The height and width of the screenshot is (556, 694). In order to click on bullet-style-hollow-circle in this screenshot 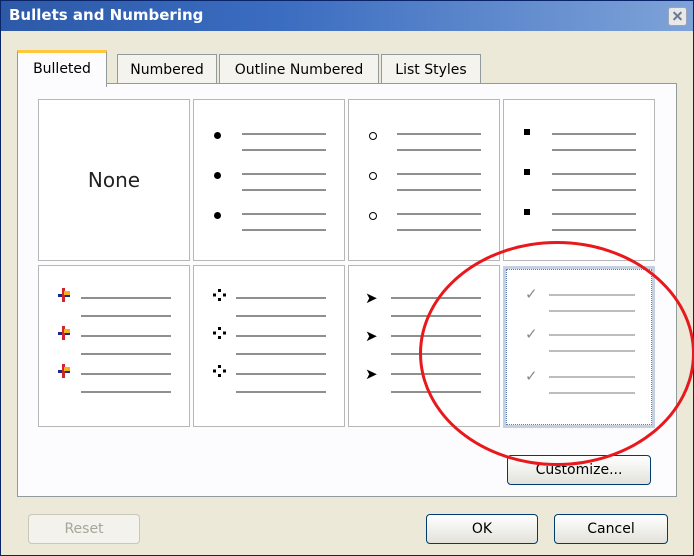, I will do `click(424, 180)`.